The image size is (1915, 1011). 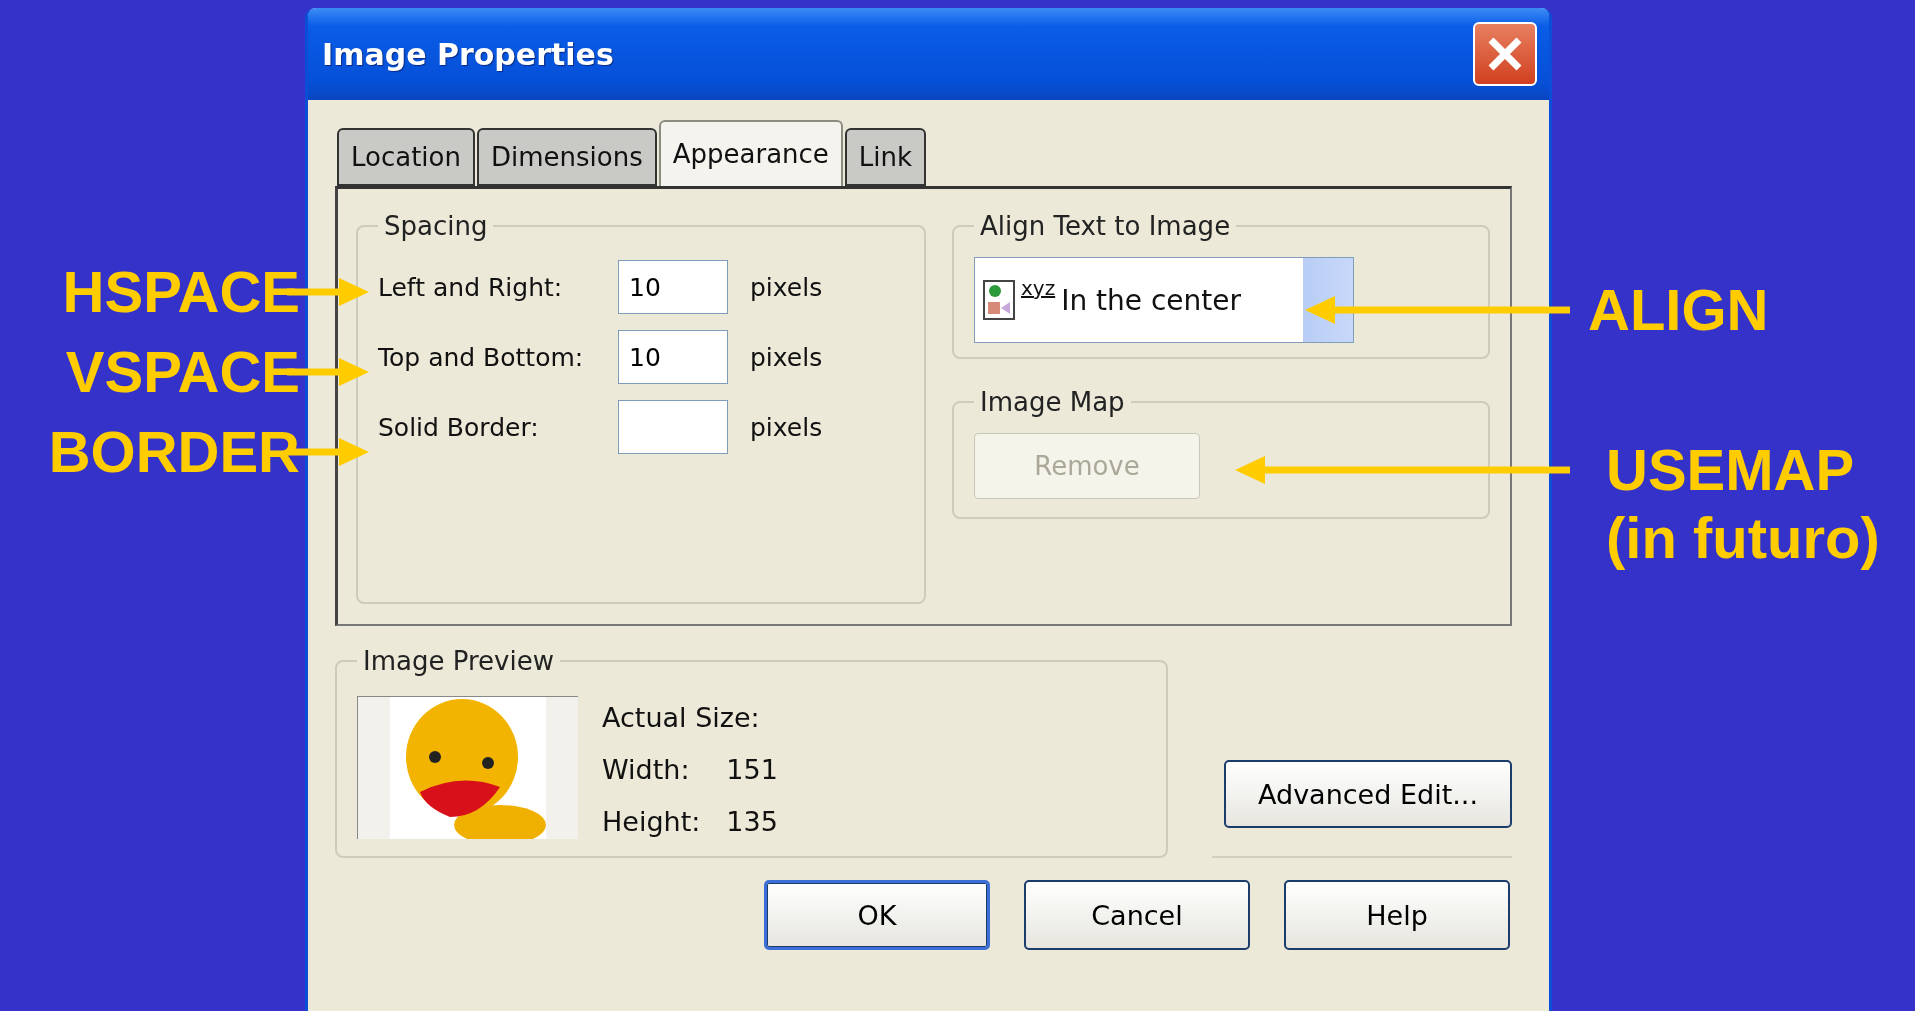 What do you see at coordinates (999, 300) in the screenshot?
I see `picture-icon` at bounding box center [999, 300].